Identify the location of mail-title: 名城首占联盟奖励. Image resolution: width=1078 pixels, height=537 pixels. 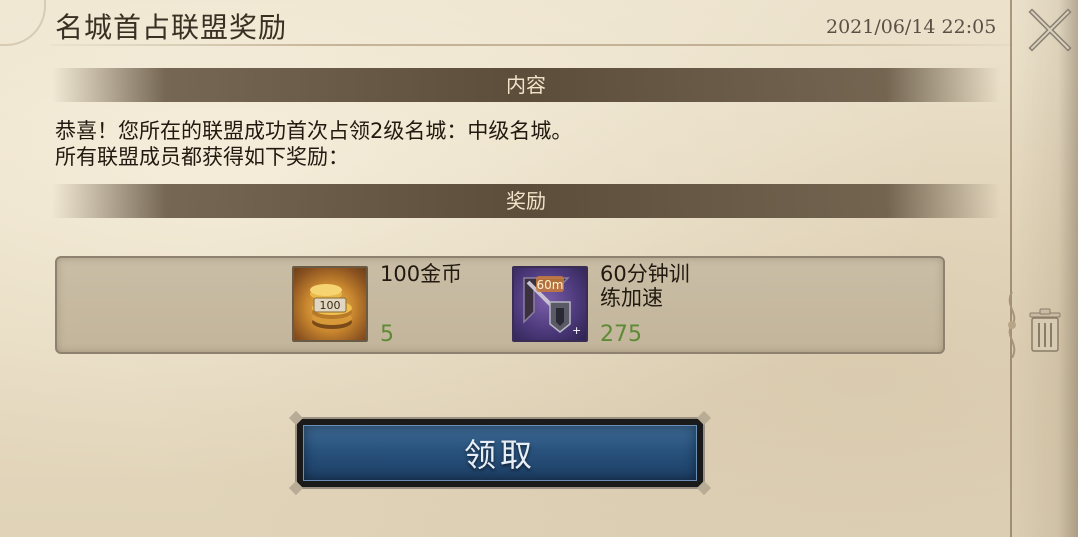
(171, 27).